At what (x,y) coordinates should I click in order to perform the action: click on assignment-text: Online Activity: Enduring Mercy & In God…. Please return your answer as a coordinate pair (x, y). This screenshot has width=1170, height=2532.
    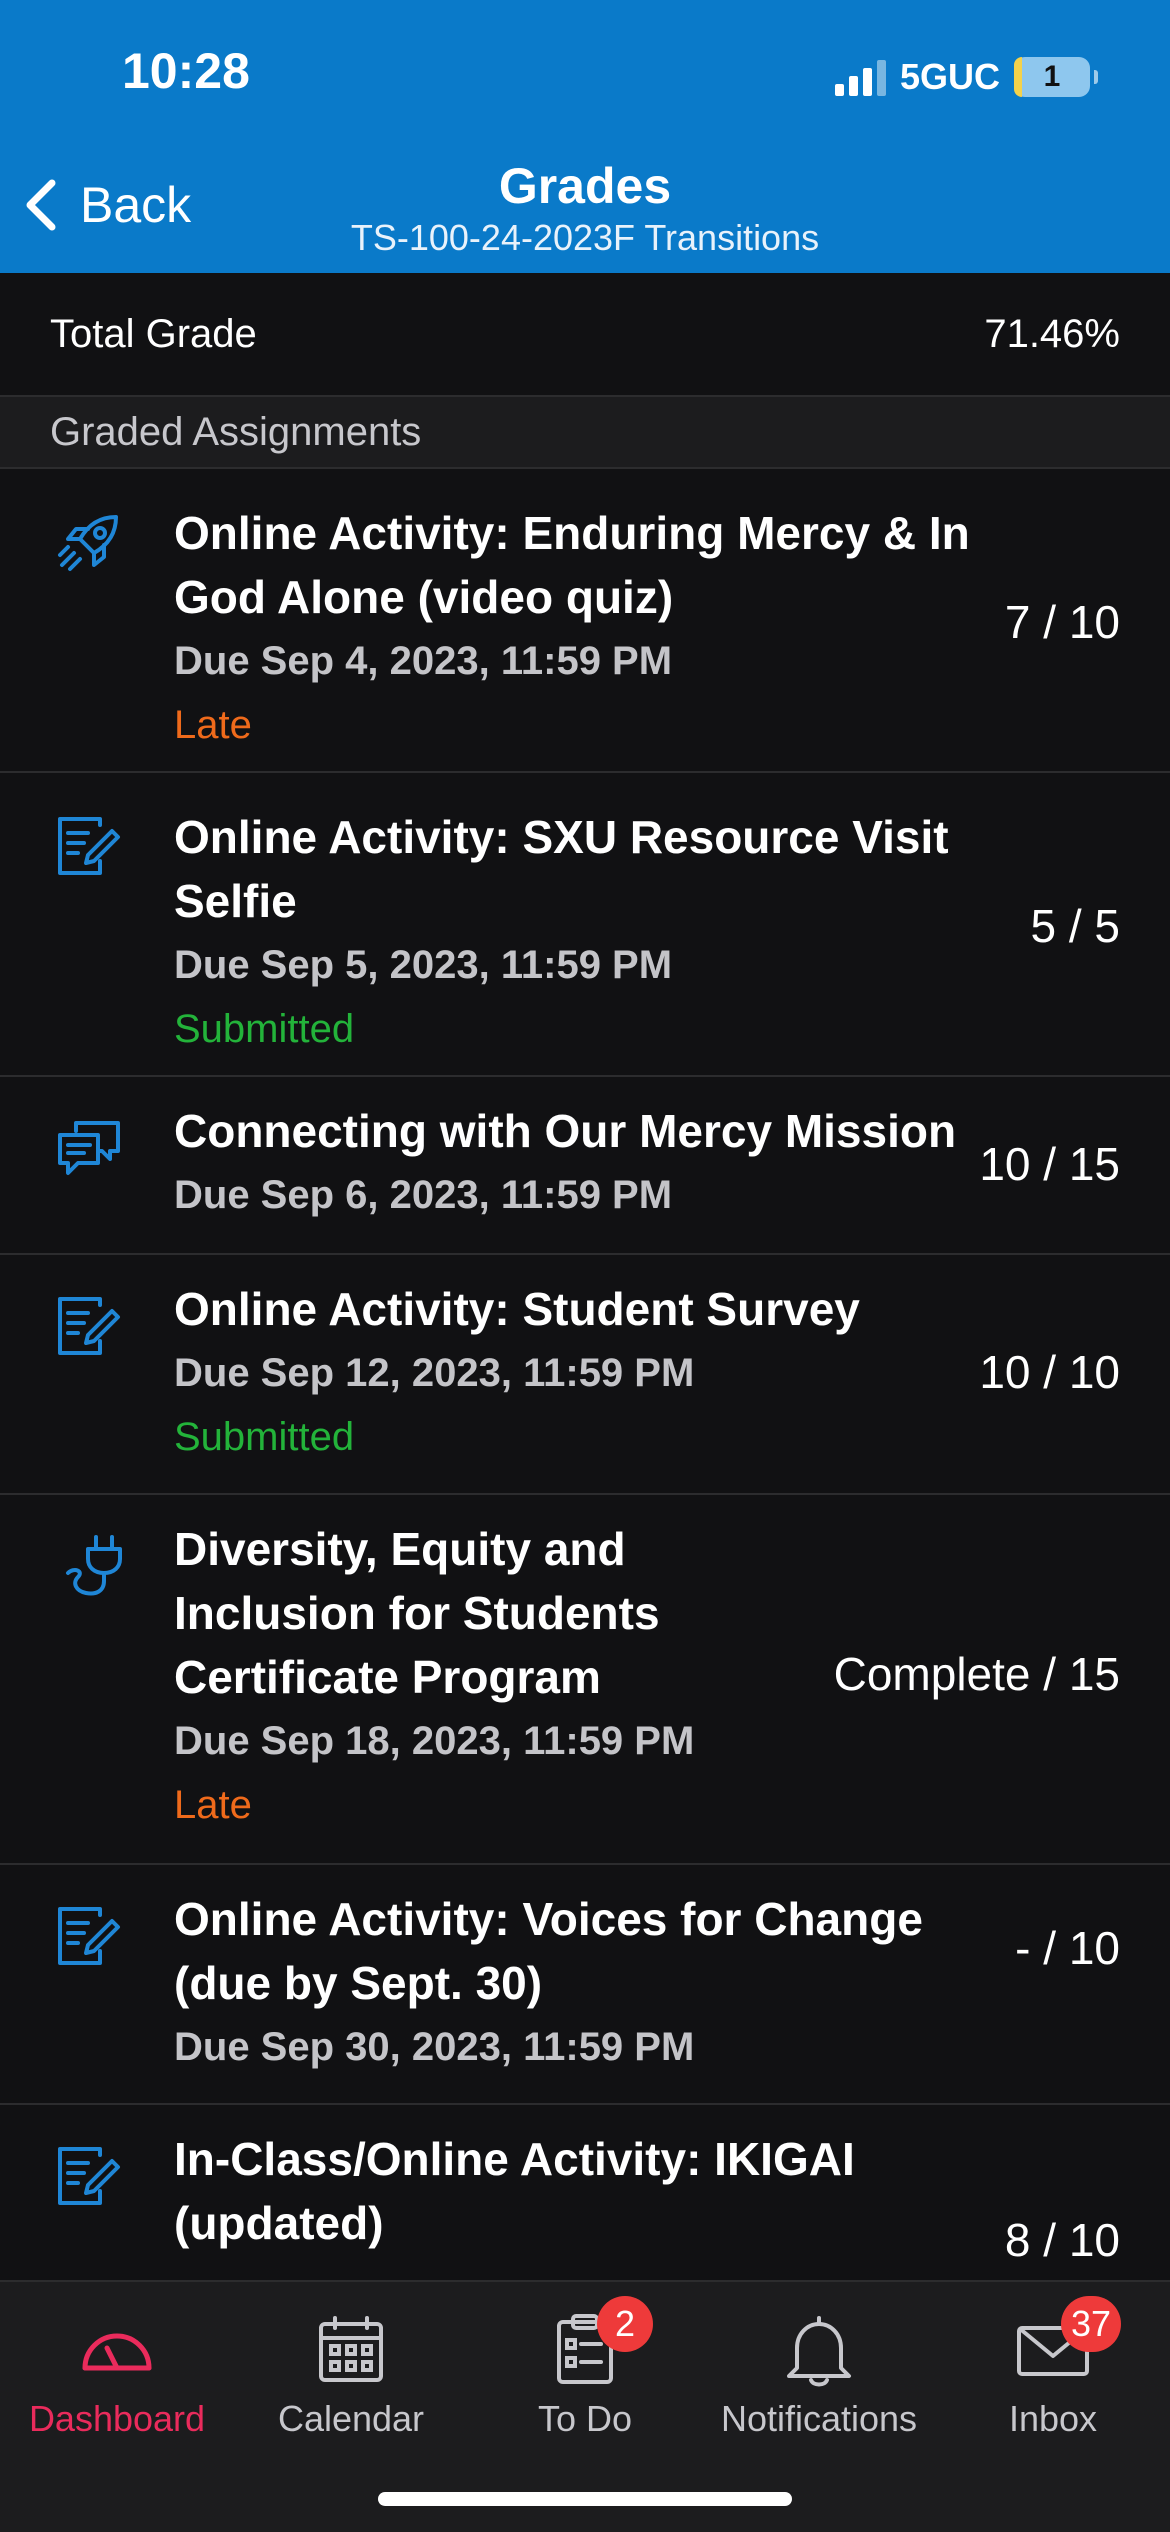
    Looking at the image, I should click on (579, 629).